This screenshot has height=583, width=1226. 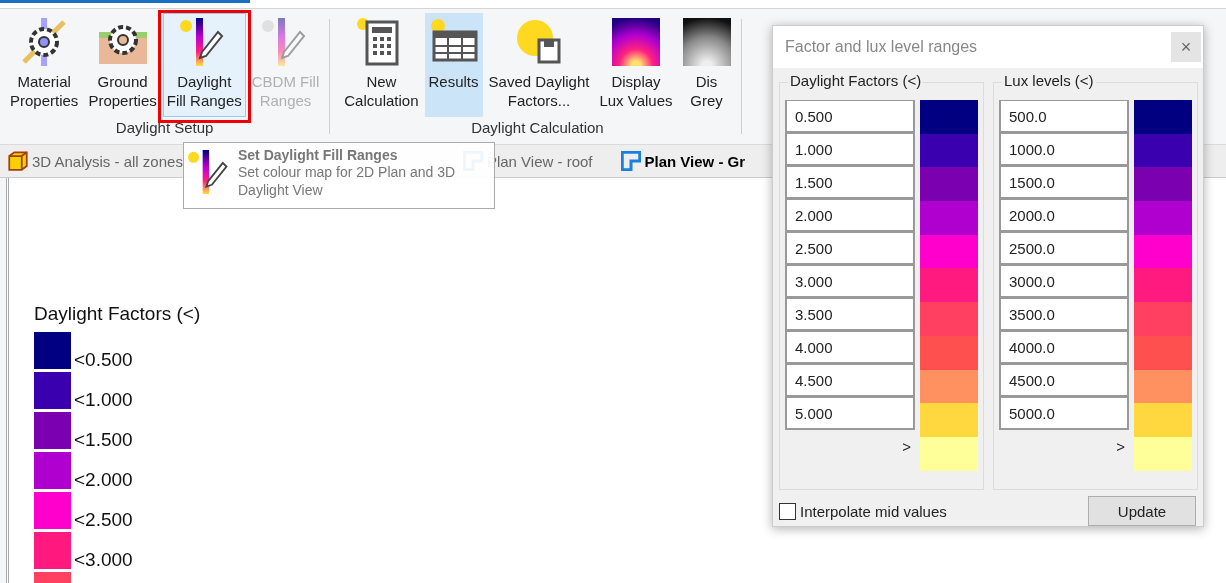 I want to click on range-input: 0.500, so click(x=850, y=116).